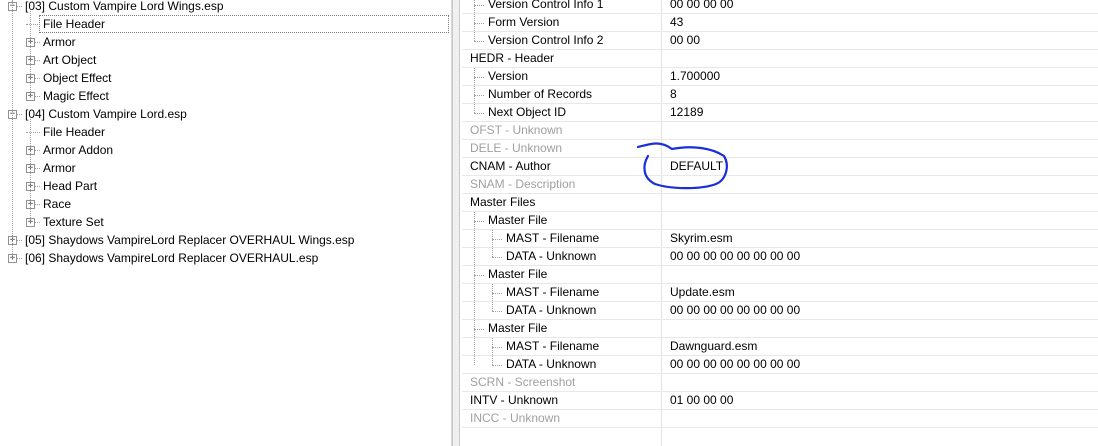 The width and height of the screenshot is (1098, 446). I want to click on field-value: DEFAULT, so click(696, 166).